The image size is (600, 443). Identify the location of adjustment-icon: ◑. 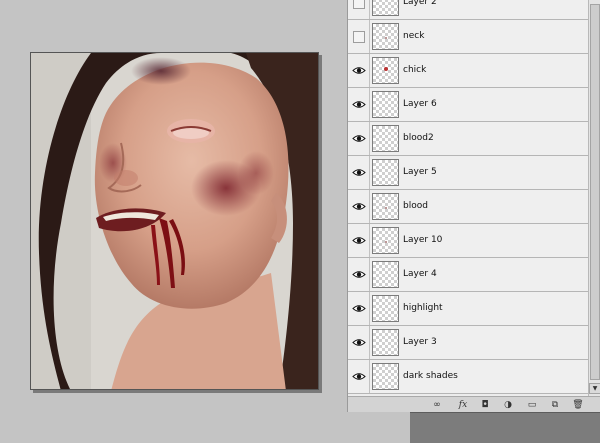
(508, 405).